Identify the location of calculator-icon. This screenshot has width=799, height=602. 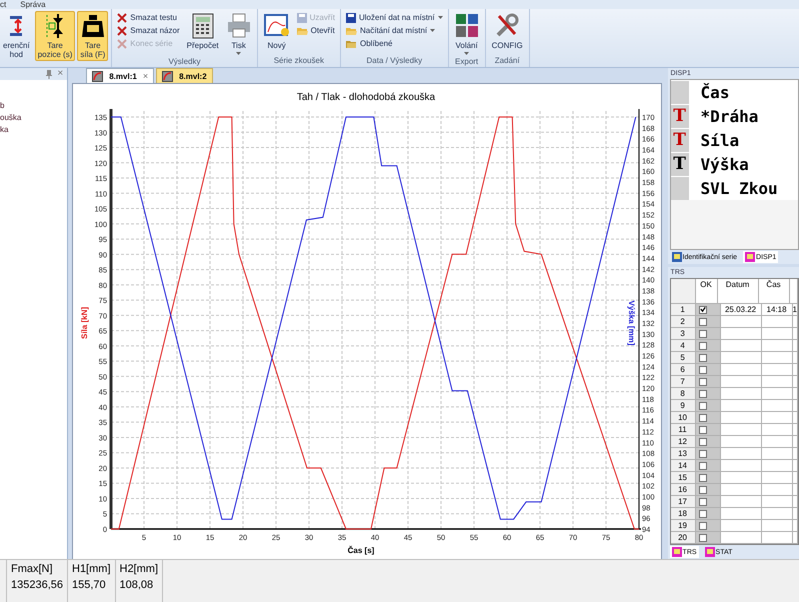
(203, 26).